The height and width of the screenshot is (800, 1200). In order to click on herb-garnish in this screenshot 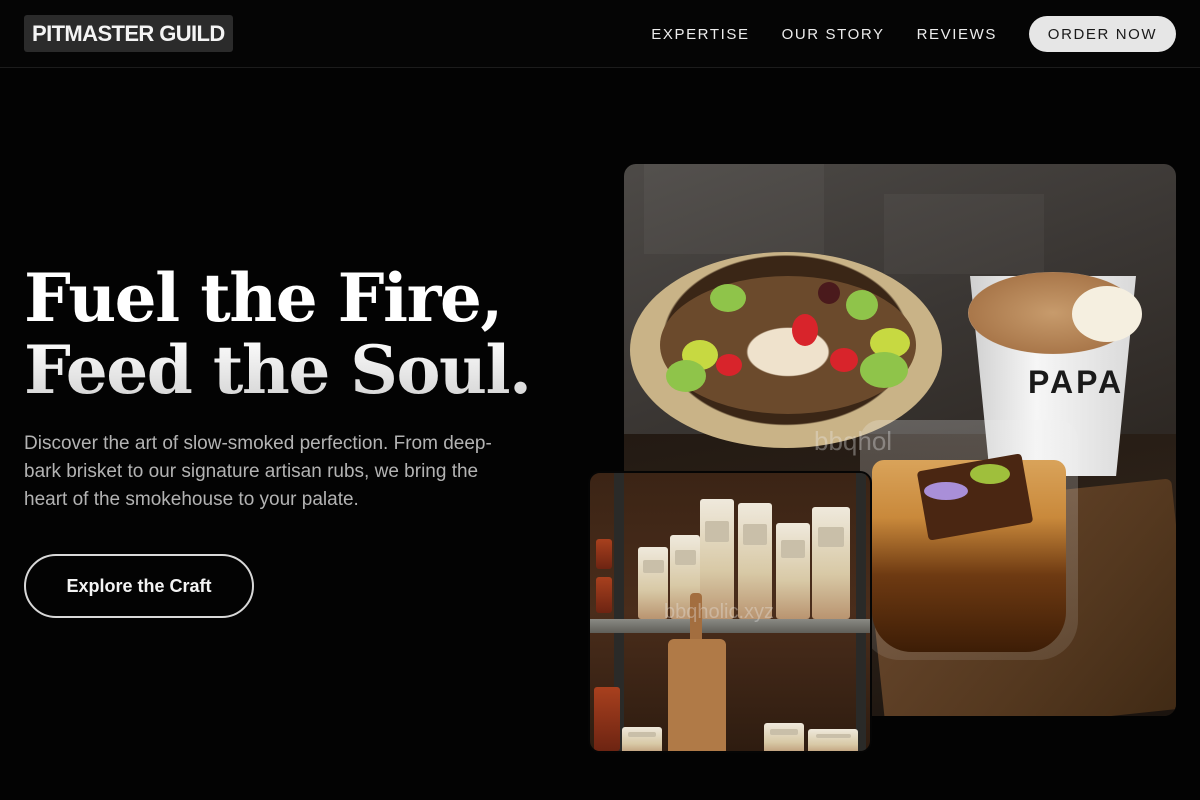, I will do `click(990, 474)`.